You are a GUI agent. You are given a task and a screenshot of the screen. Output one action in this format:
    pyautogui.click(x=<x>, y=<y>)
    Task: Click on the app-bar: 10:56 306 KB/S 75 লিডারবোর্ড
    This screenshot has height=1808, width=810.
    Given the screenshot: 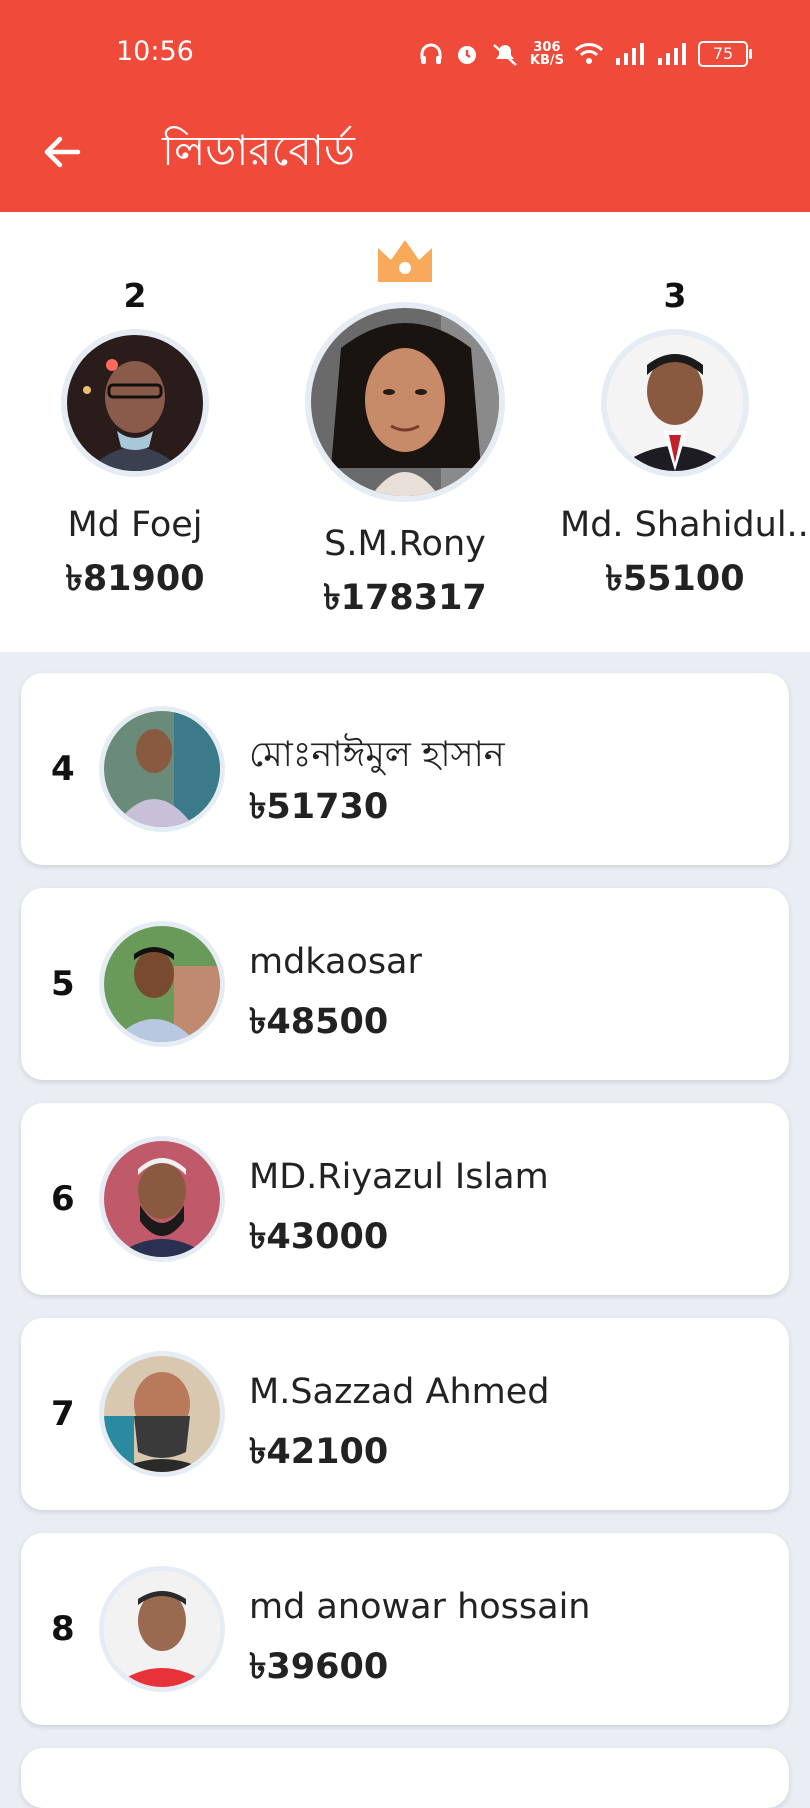 What is the action you would take?
    pyautogui.click(x=405, y=106)
    